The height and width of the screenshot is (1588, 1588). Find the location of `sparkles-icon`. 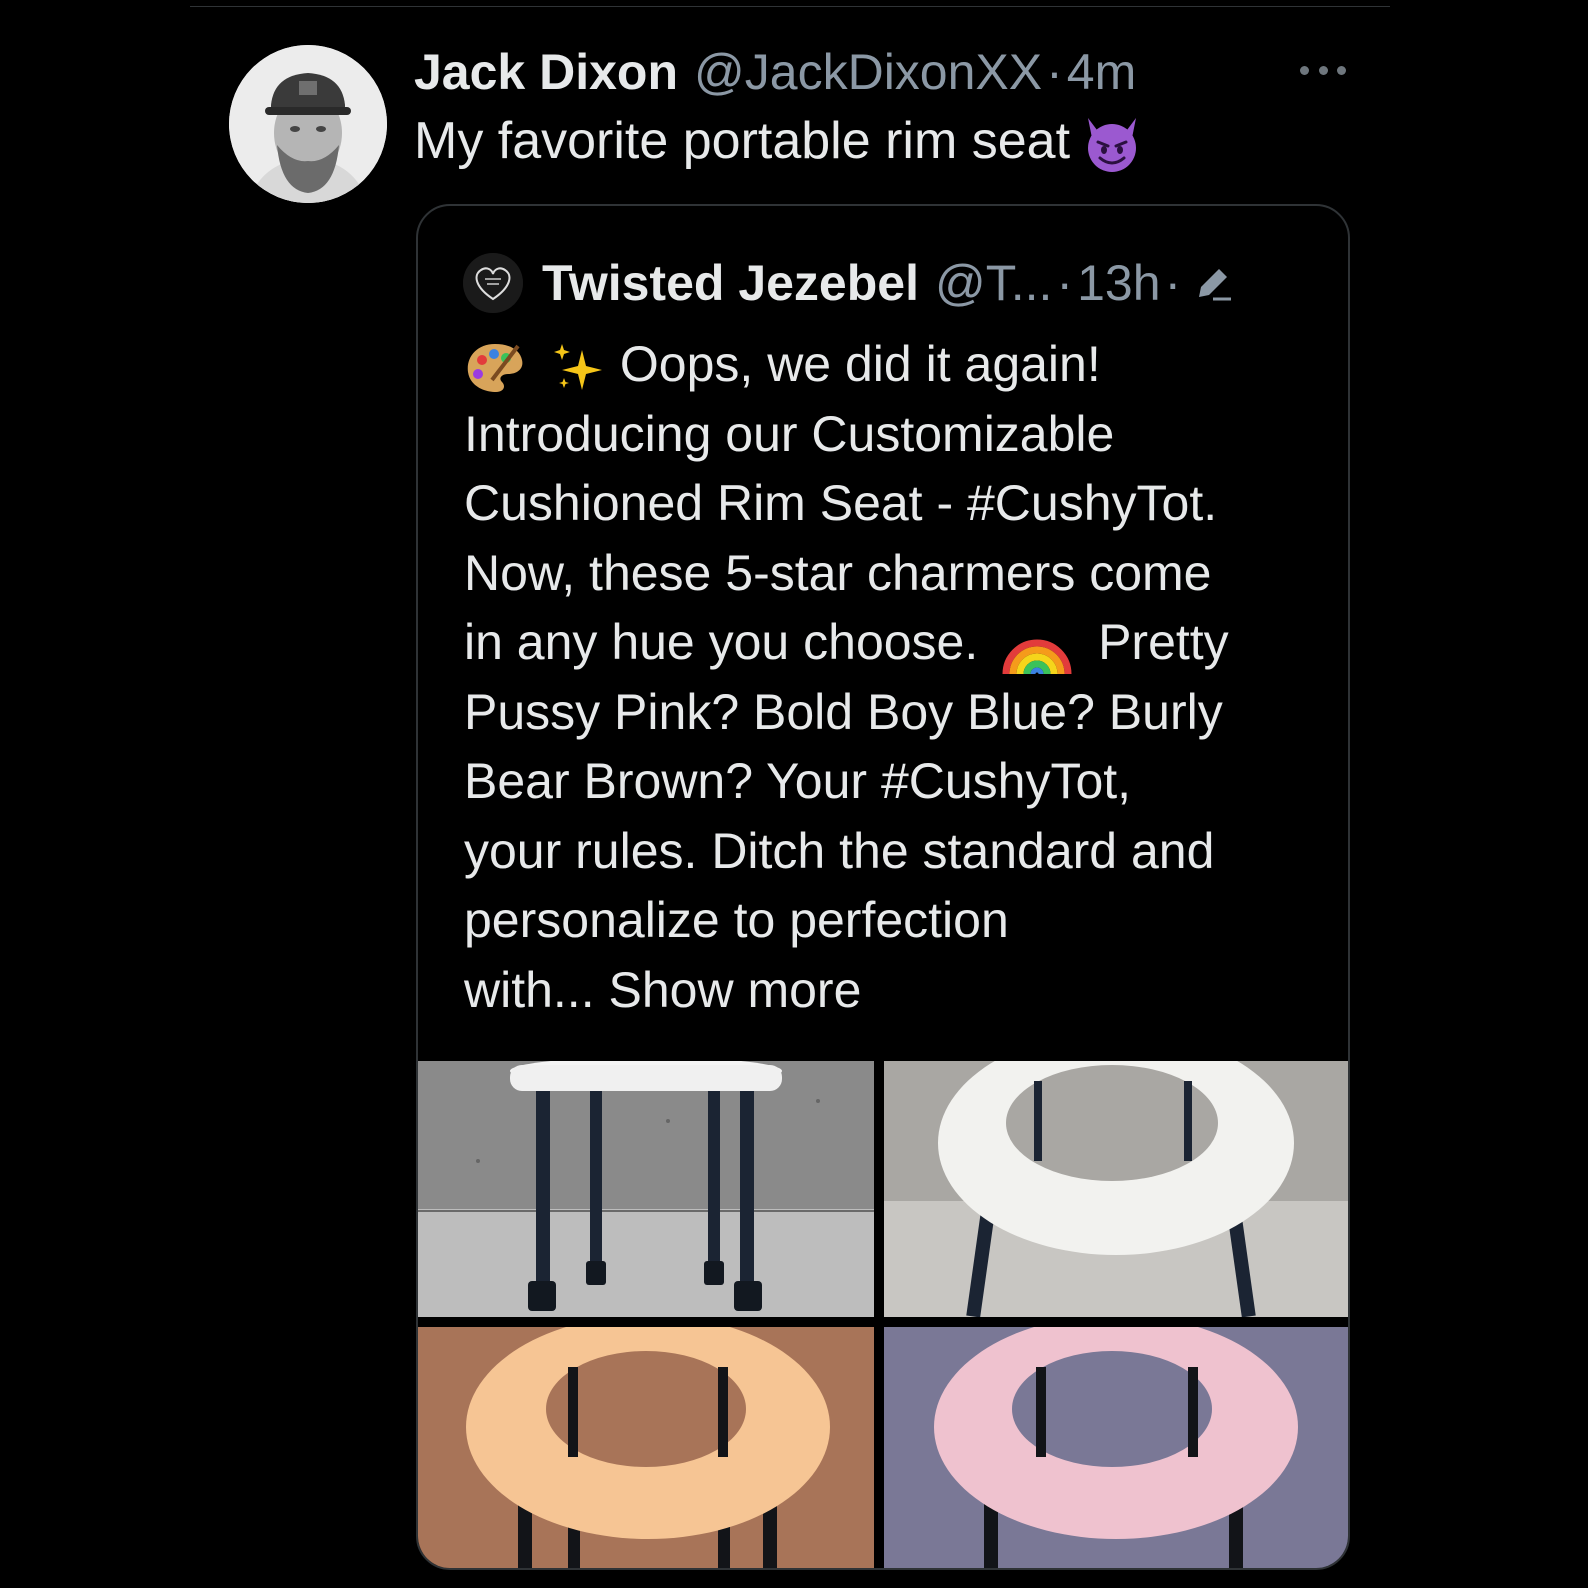

sparkles-icon is located at coordinates (577, 366).